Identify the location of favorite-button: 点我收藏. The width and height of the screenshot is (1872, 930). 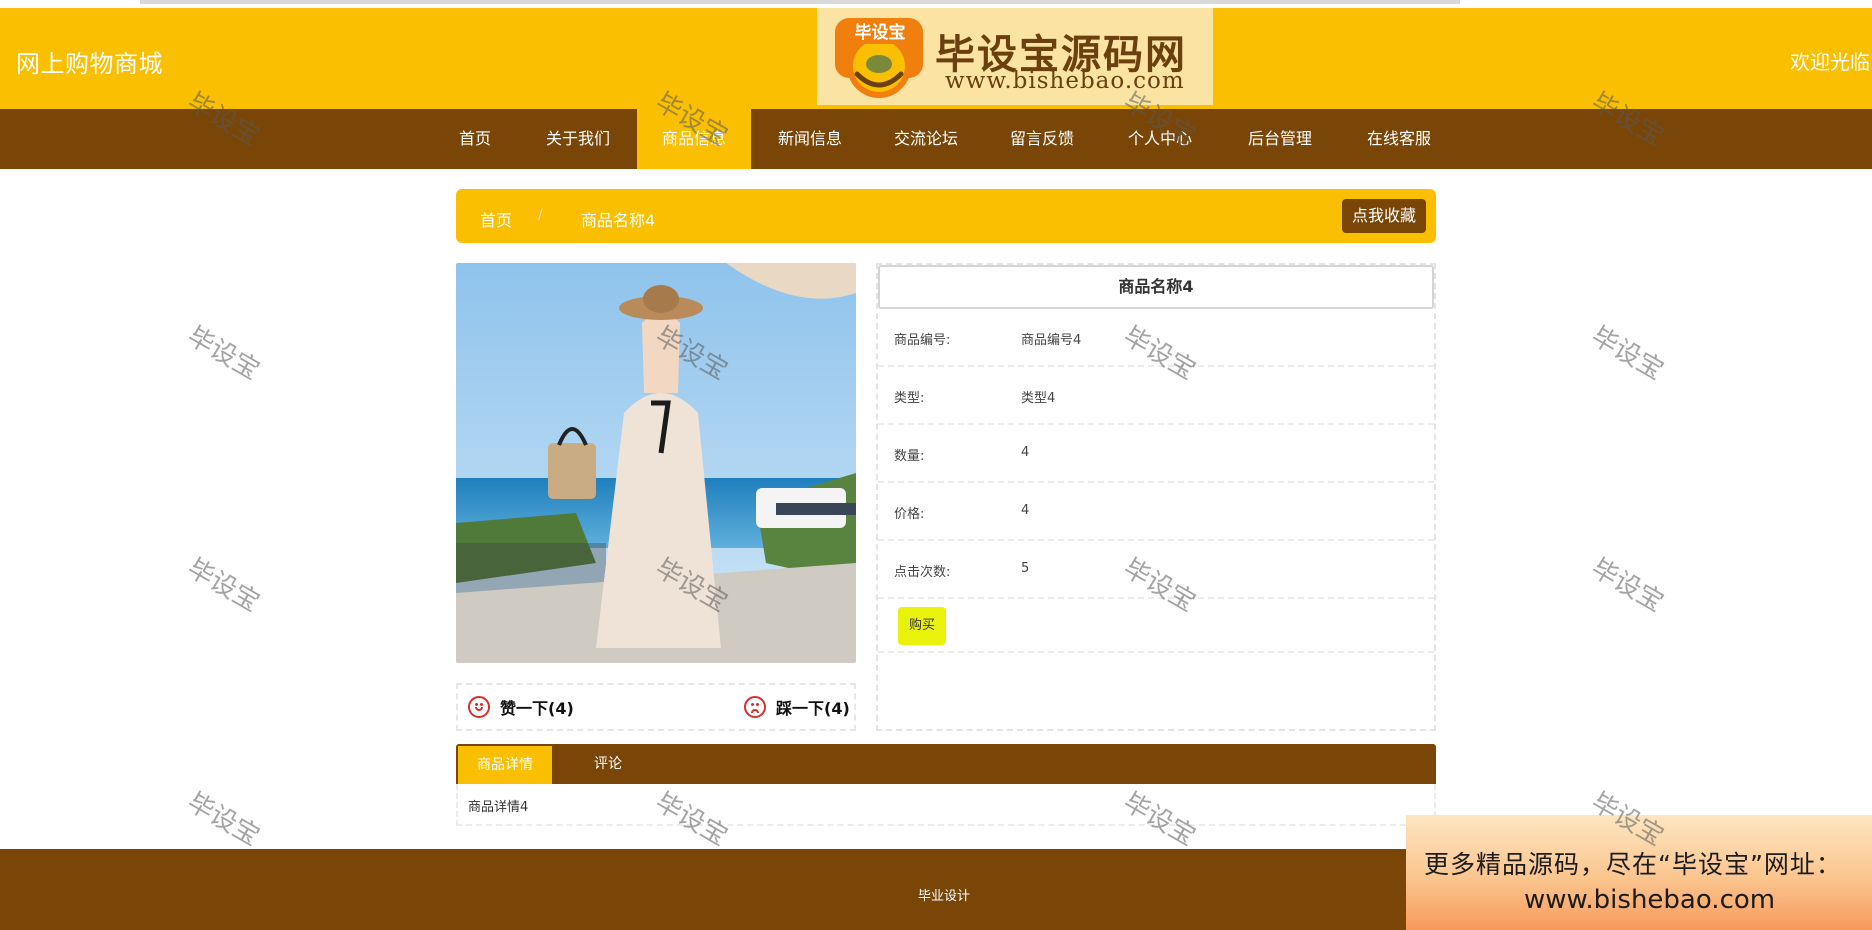
(1383, 216).